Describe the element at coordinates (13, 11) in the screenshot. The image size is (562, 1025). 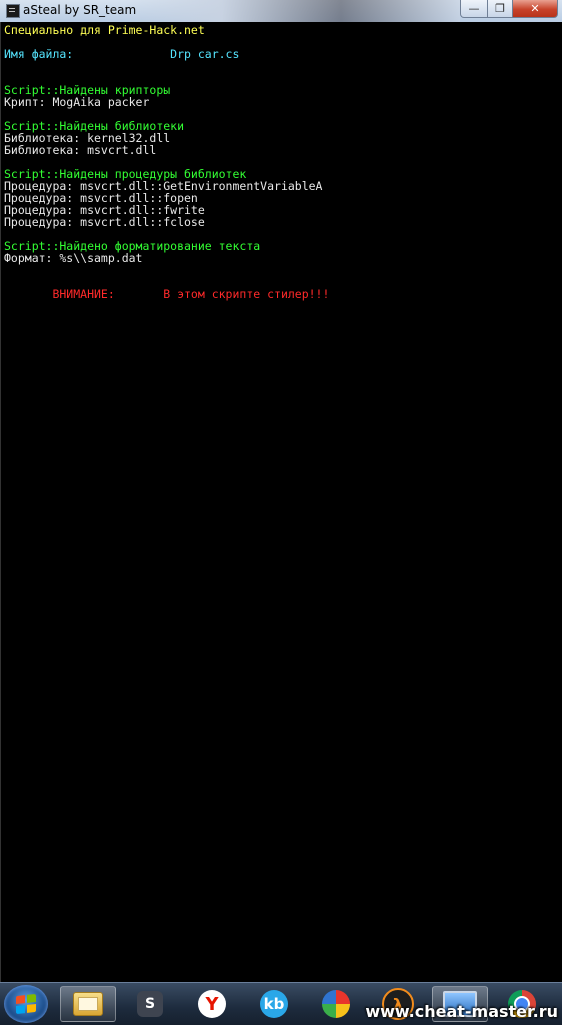
I see `console-app-icon` at that location.